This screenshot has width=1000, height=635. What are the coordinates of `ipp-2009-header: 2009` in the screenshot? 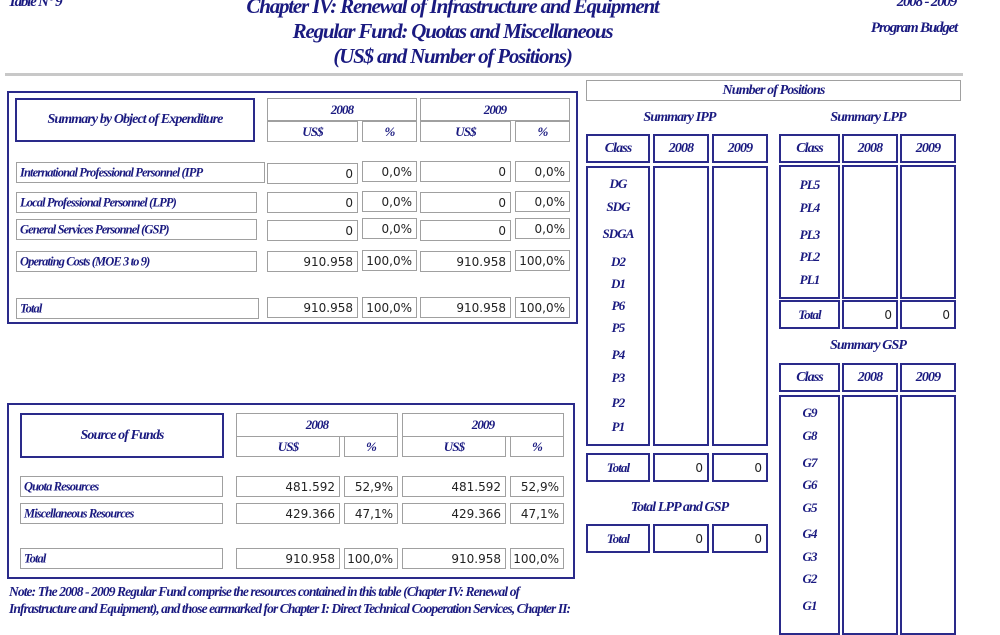 It's located at (740, 148).